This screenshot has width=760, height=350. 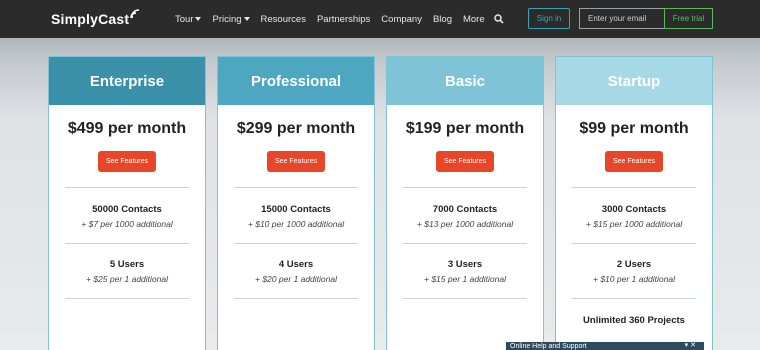 What do you see at coordinates (296, 264) in the screenshot?
I see `users-count: 4 Users` at bounding box center [296, 264].